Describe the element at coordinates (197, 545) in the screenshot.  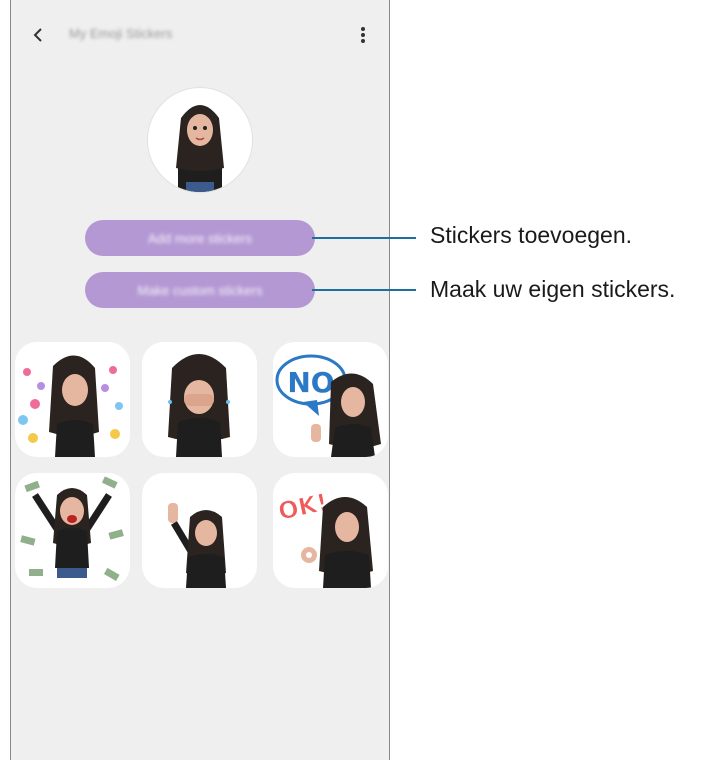
I see `sticker-wave-image` at that location.